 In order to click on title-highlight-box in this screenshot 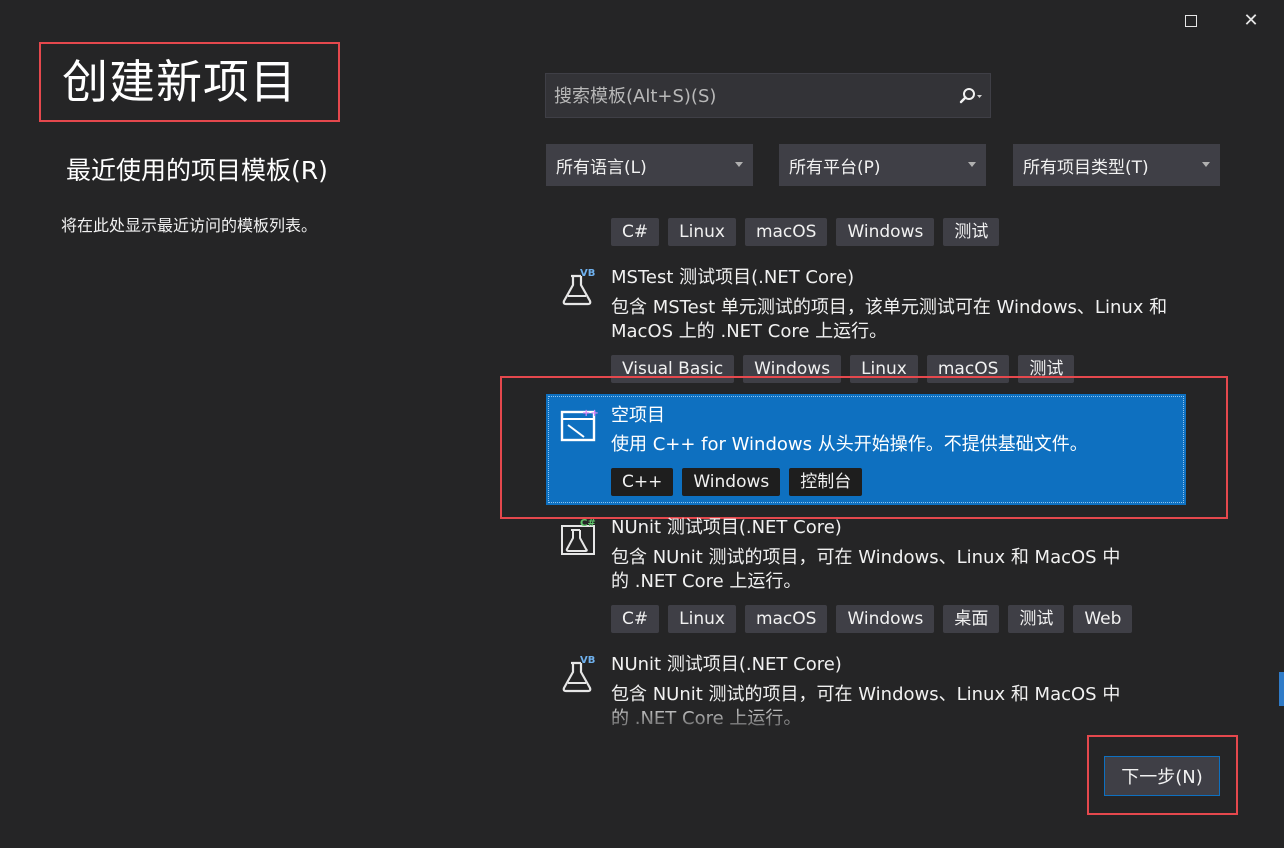, I will do `click(189, 82)`.